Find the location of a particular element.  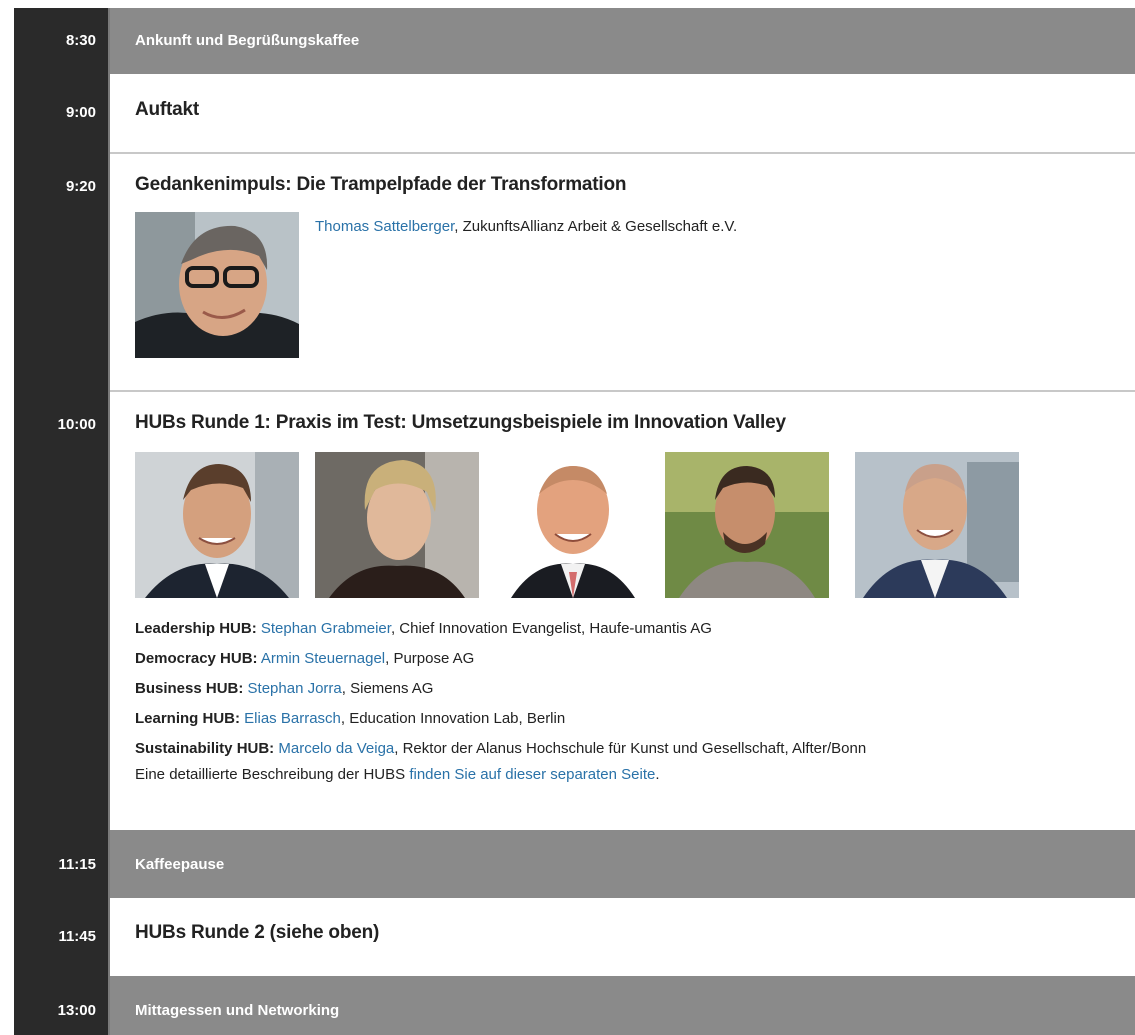

speaker-photo-sattelberger is located at coordinates (217, 285).